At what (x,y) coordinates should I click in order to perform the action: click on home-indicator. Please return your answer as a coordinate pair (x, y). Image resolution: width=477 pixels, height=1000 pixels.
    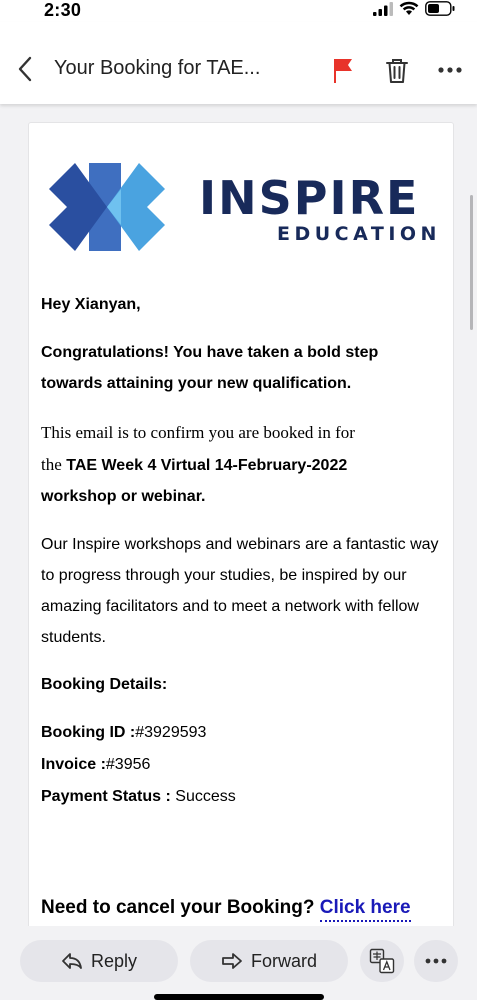
    Looking at the image, I should click on (239, 997).